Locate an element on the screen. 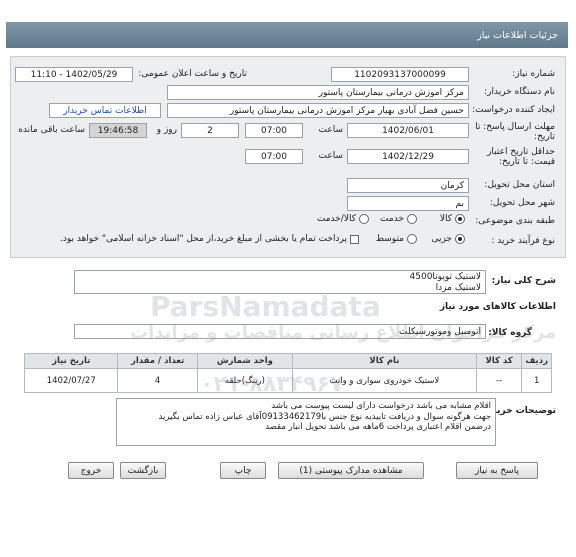 The image size is (576, 557). exit-button: خروج is located at coordinates (91, 470).